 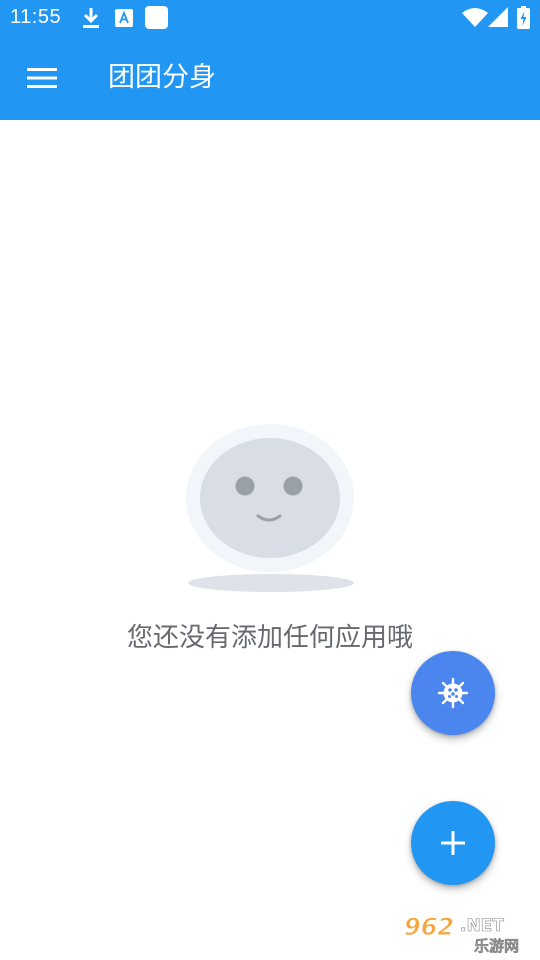 I want to click on smiling-face-icon, so click(x=270, y=508).